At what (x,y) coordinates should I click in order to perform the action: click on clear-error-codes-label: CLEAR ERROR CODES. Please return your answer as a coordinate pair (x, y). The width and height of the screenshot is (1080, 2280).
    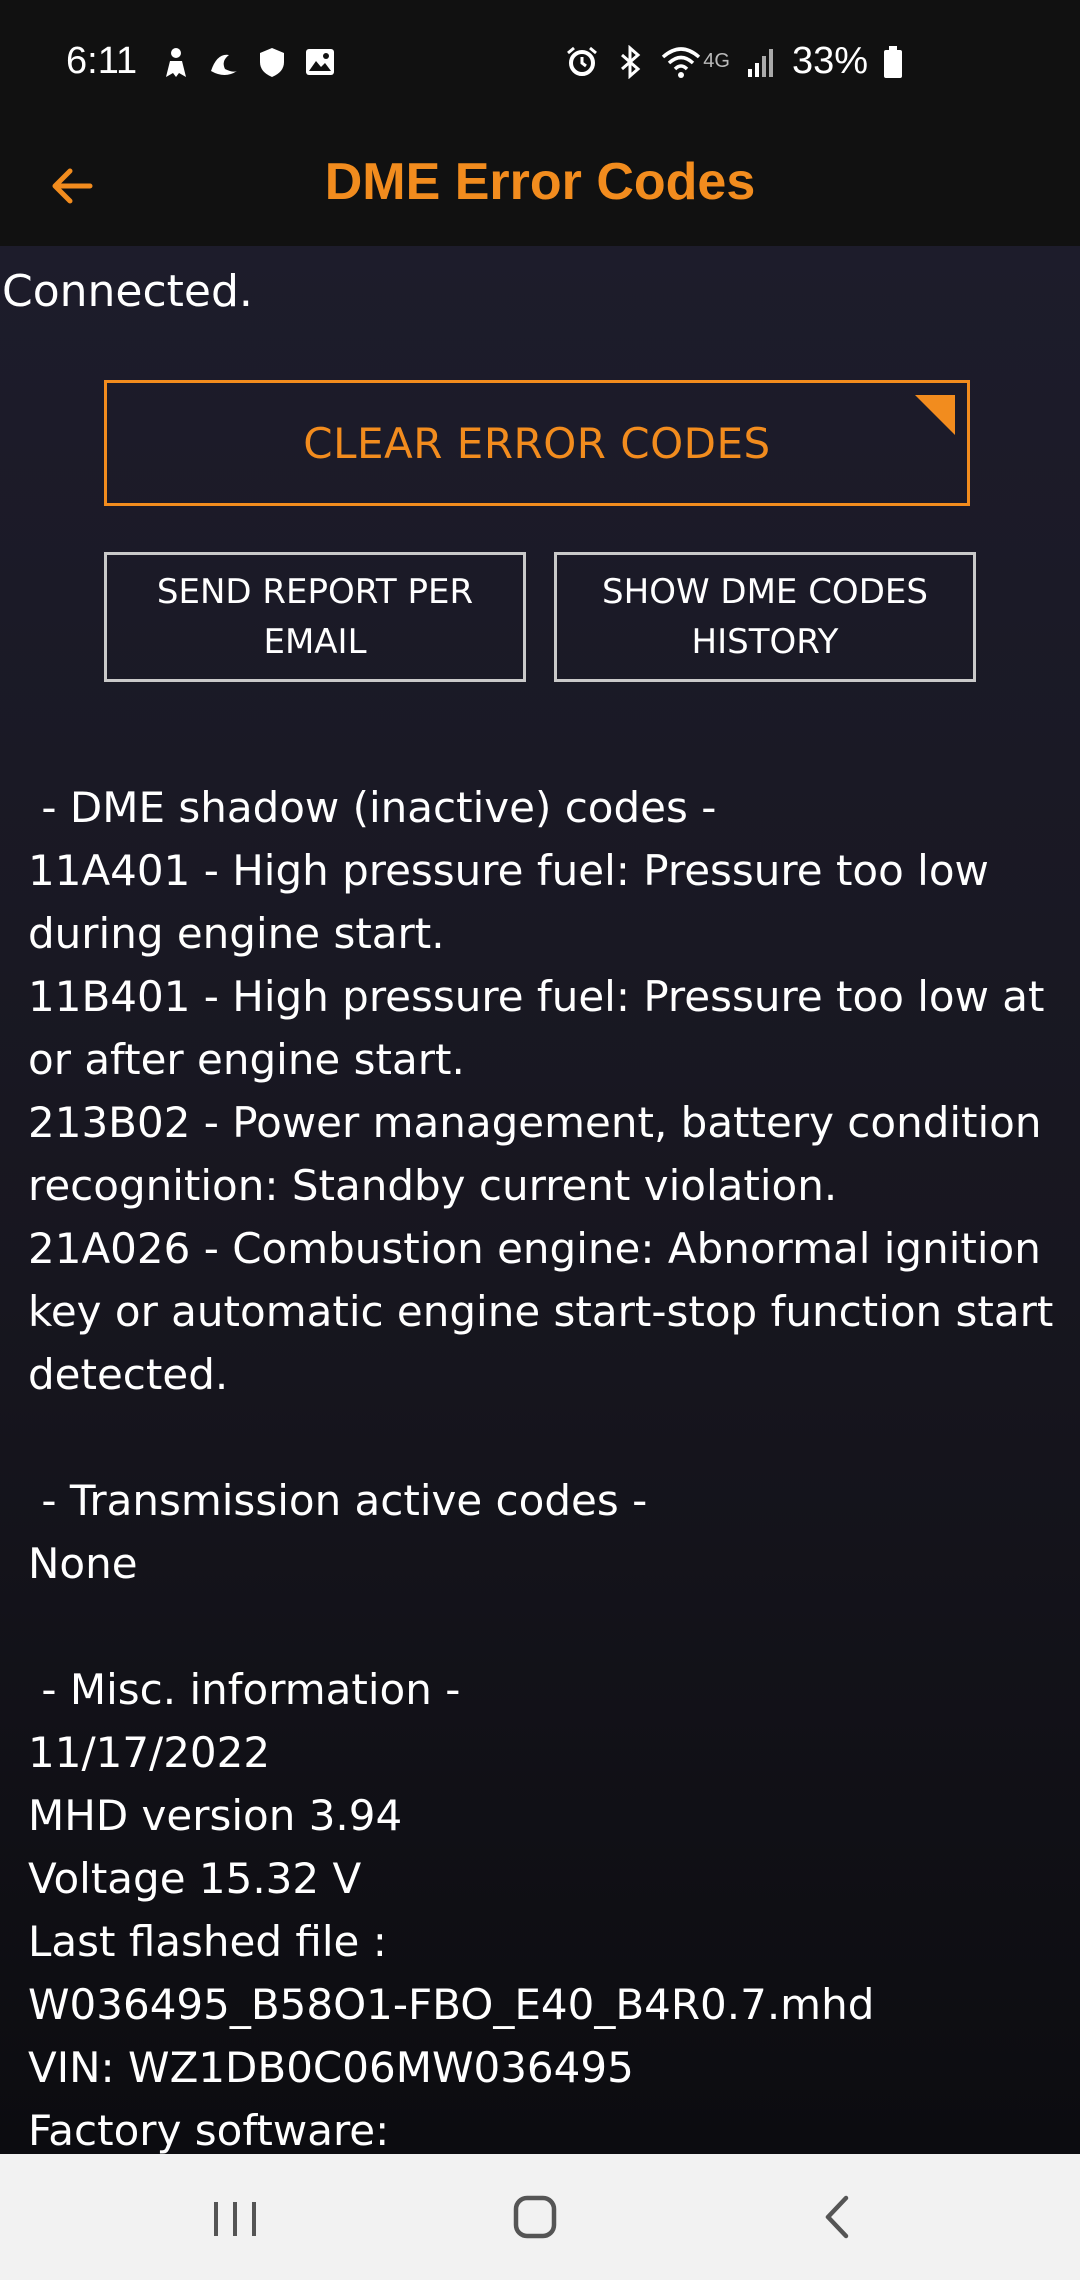
    Looking at the image, I should click on (537, 443).